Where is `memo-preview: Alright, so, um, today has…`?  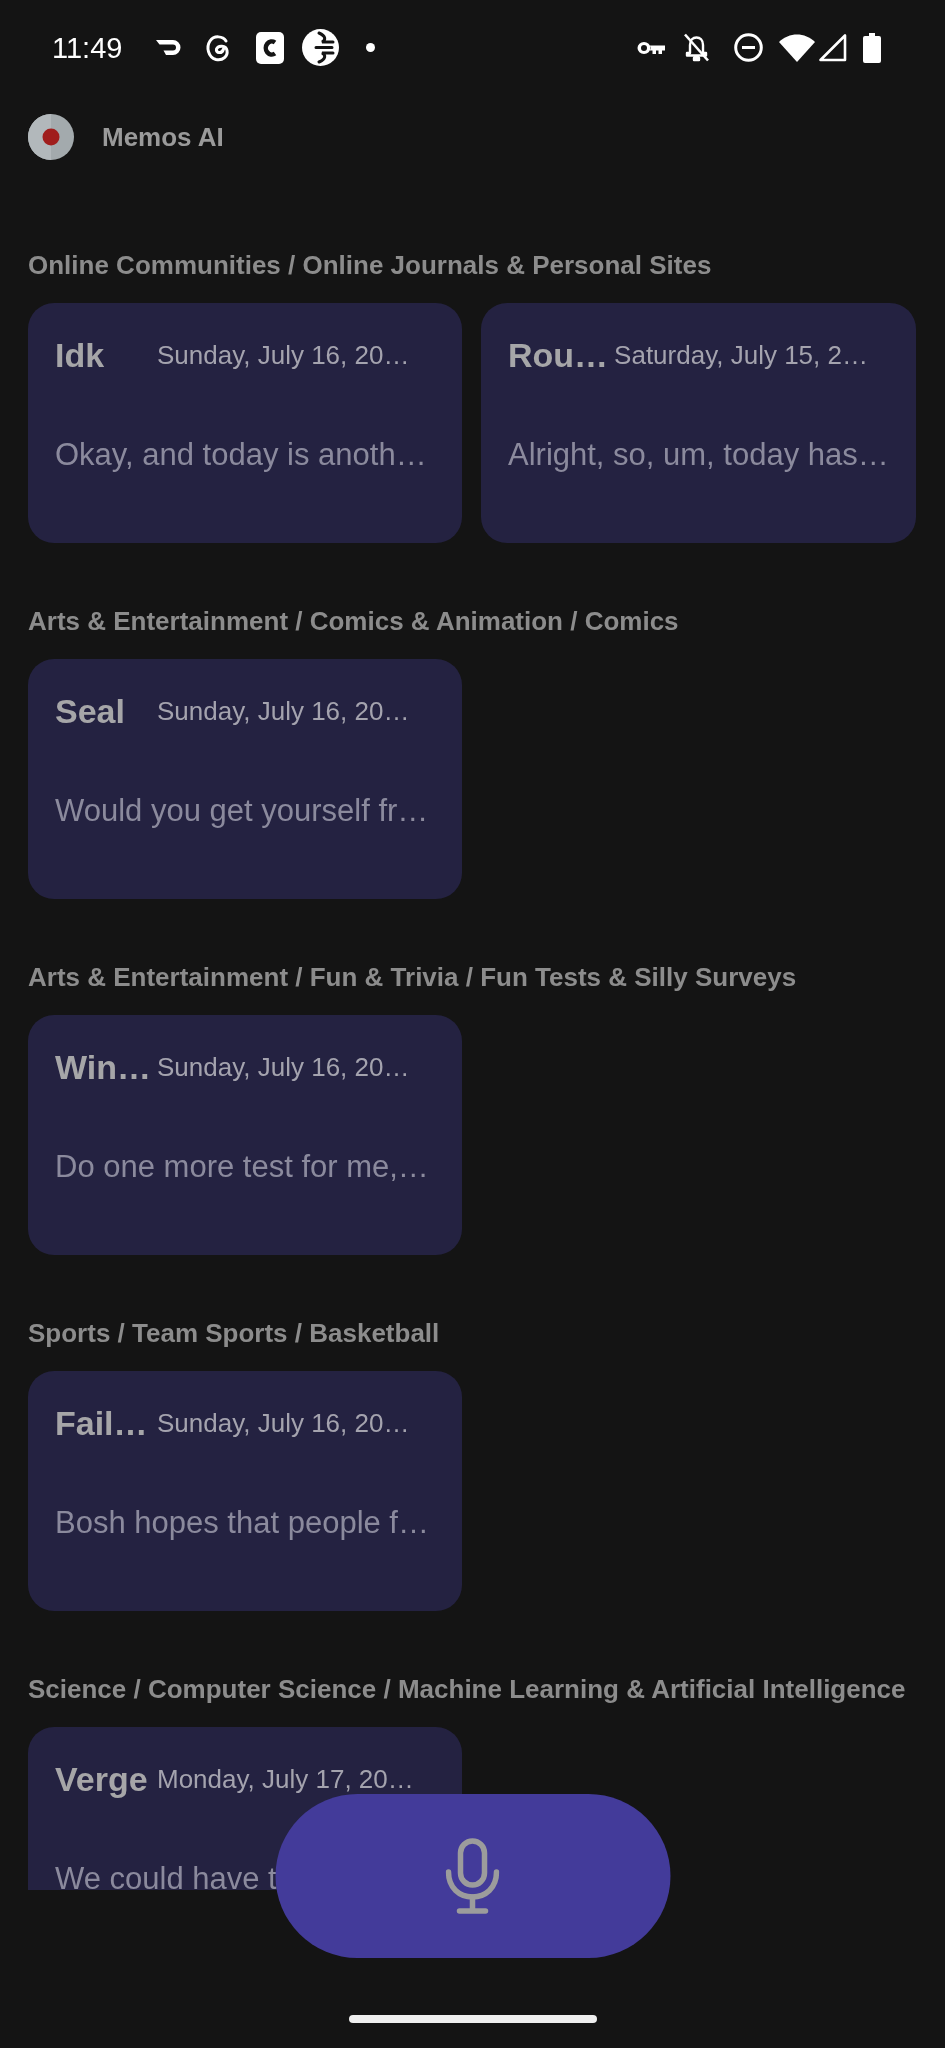 memo-preview: Alright, so, um, today has… is located at coordinates (698, 455).